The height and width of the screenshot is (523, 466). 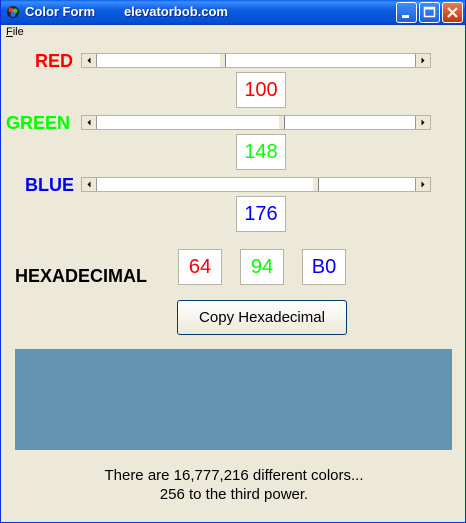 What do you see at coordinates (15, 32) in the screenshot?
I see `menu-file: File` at bounding box center [15, 32].